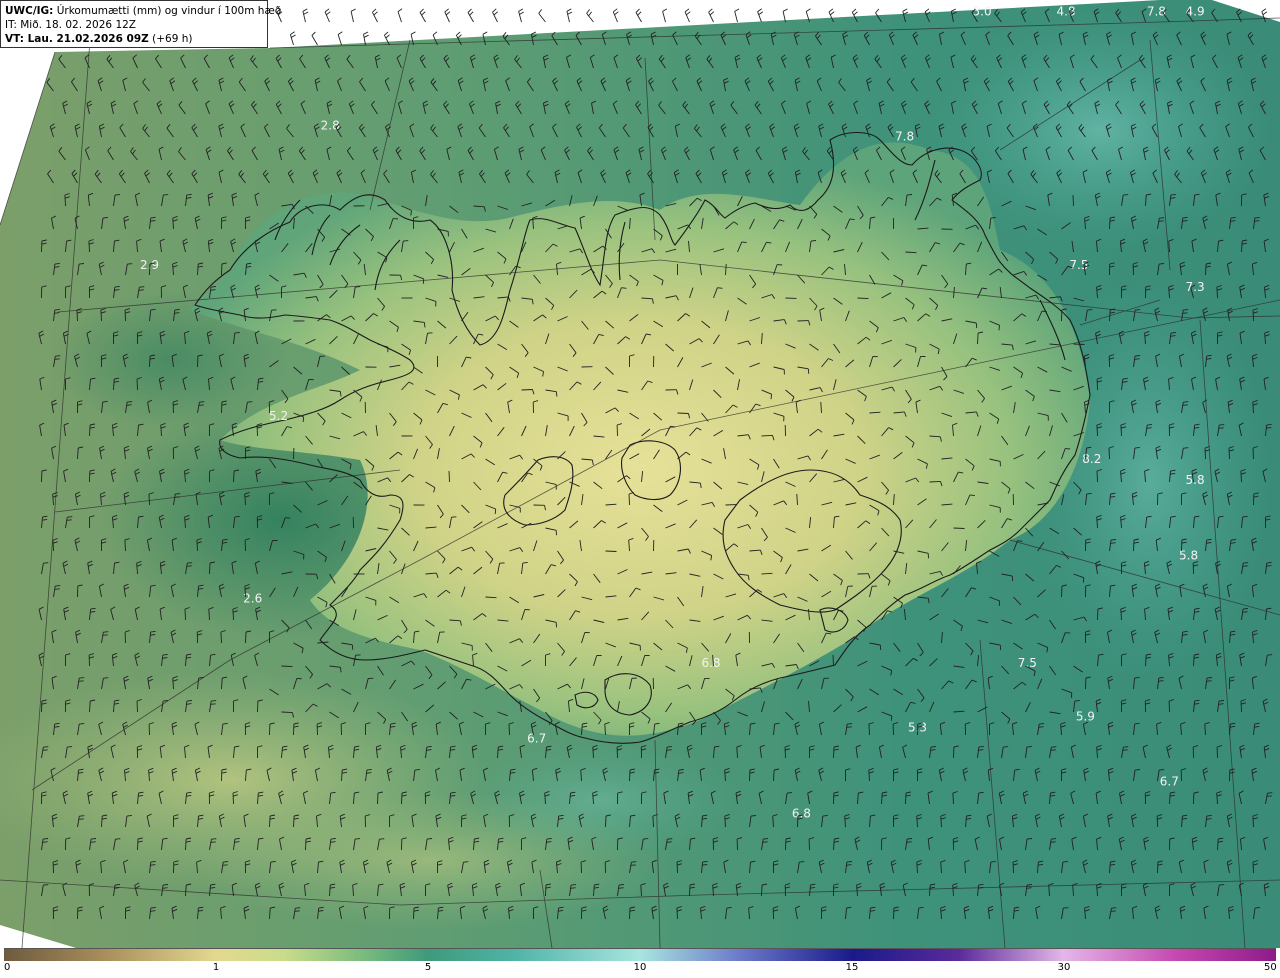 The width and height of the screenshot is (1280, 978). What do you see at coordinates (428, 967) in the screenshot?
I see `colorbar-tick: 5` at bounding box center [428, 967].